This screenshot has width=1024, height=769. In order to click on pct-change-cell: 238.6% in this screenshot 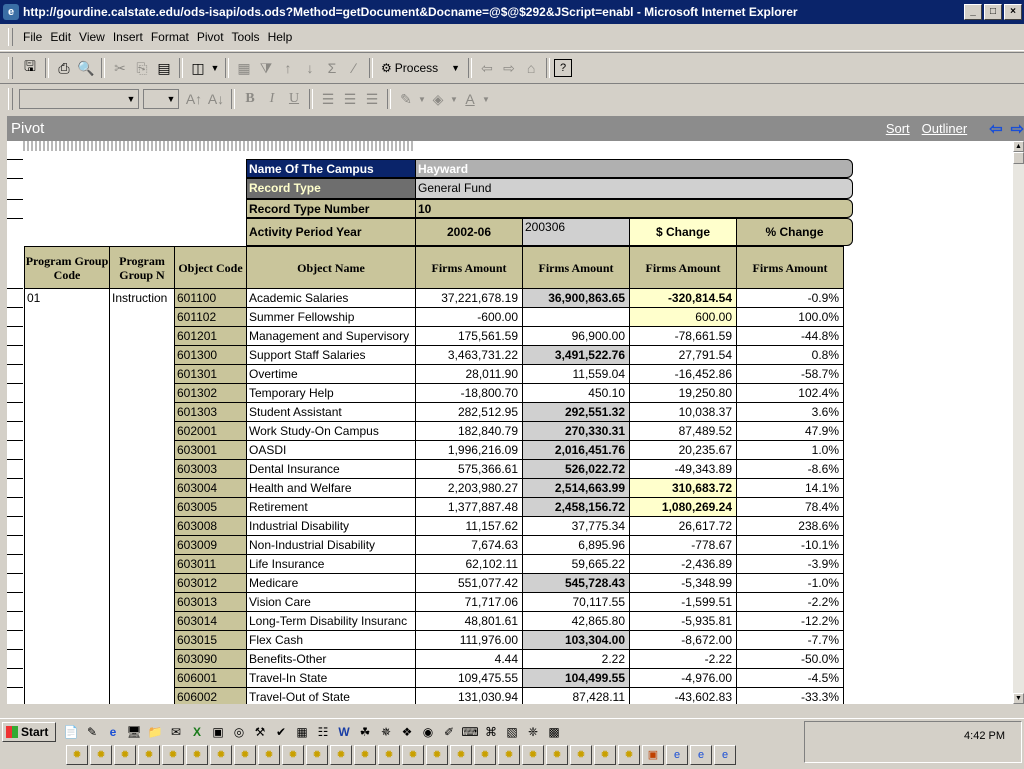, I will do `click(790, 526)`.